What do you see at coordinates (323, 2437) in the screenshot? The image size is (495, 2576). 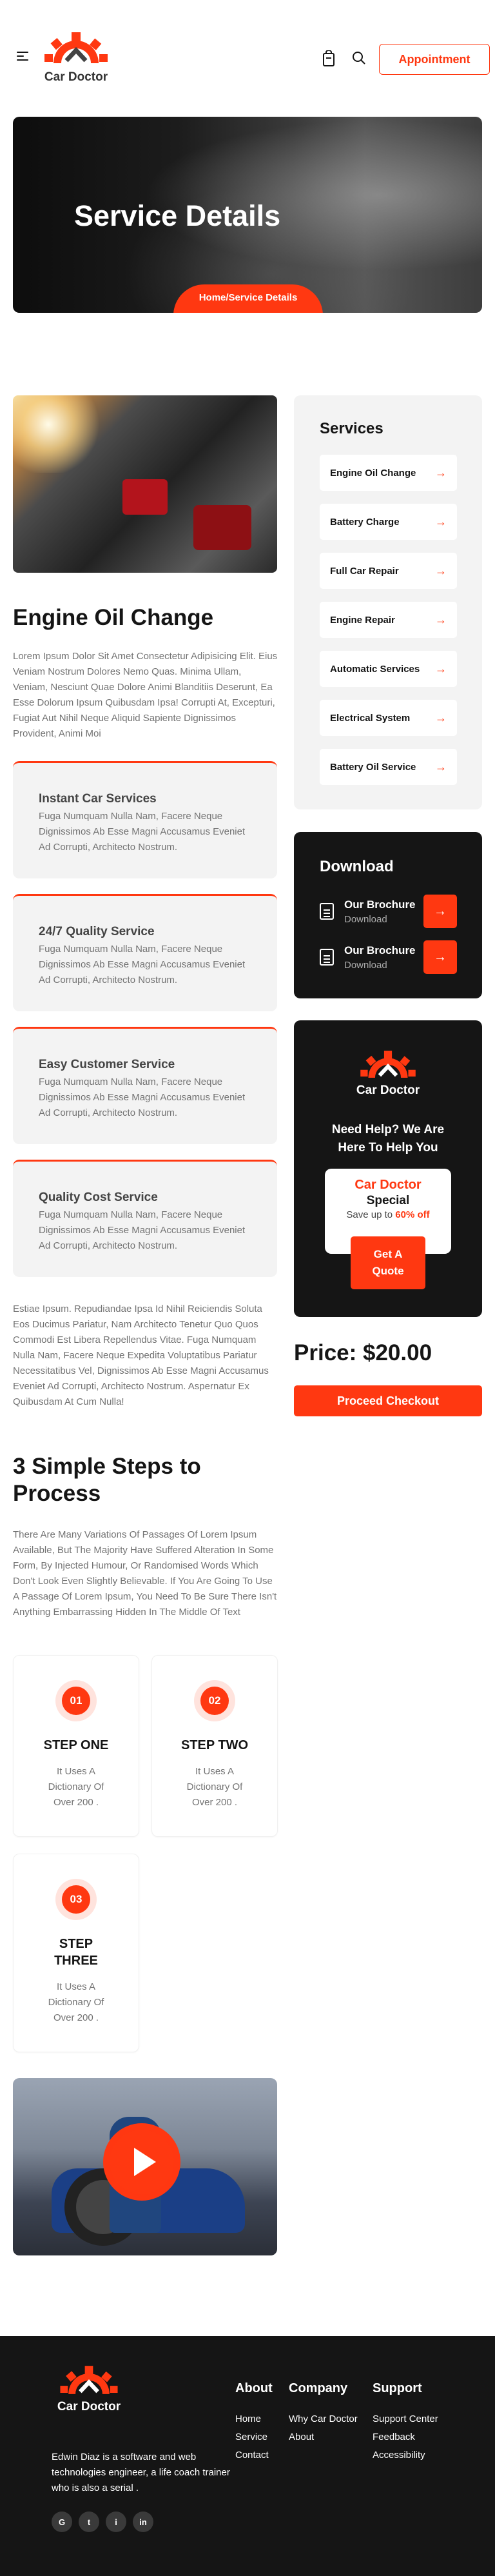 I see `footer-link: About` at bounding box center [323, 2437].